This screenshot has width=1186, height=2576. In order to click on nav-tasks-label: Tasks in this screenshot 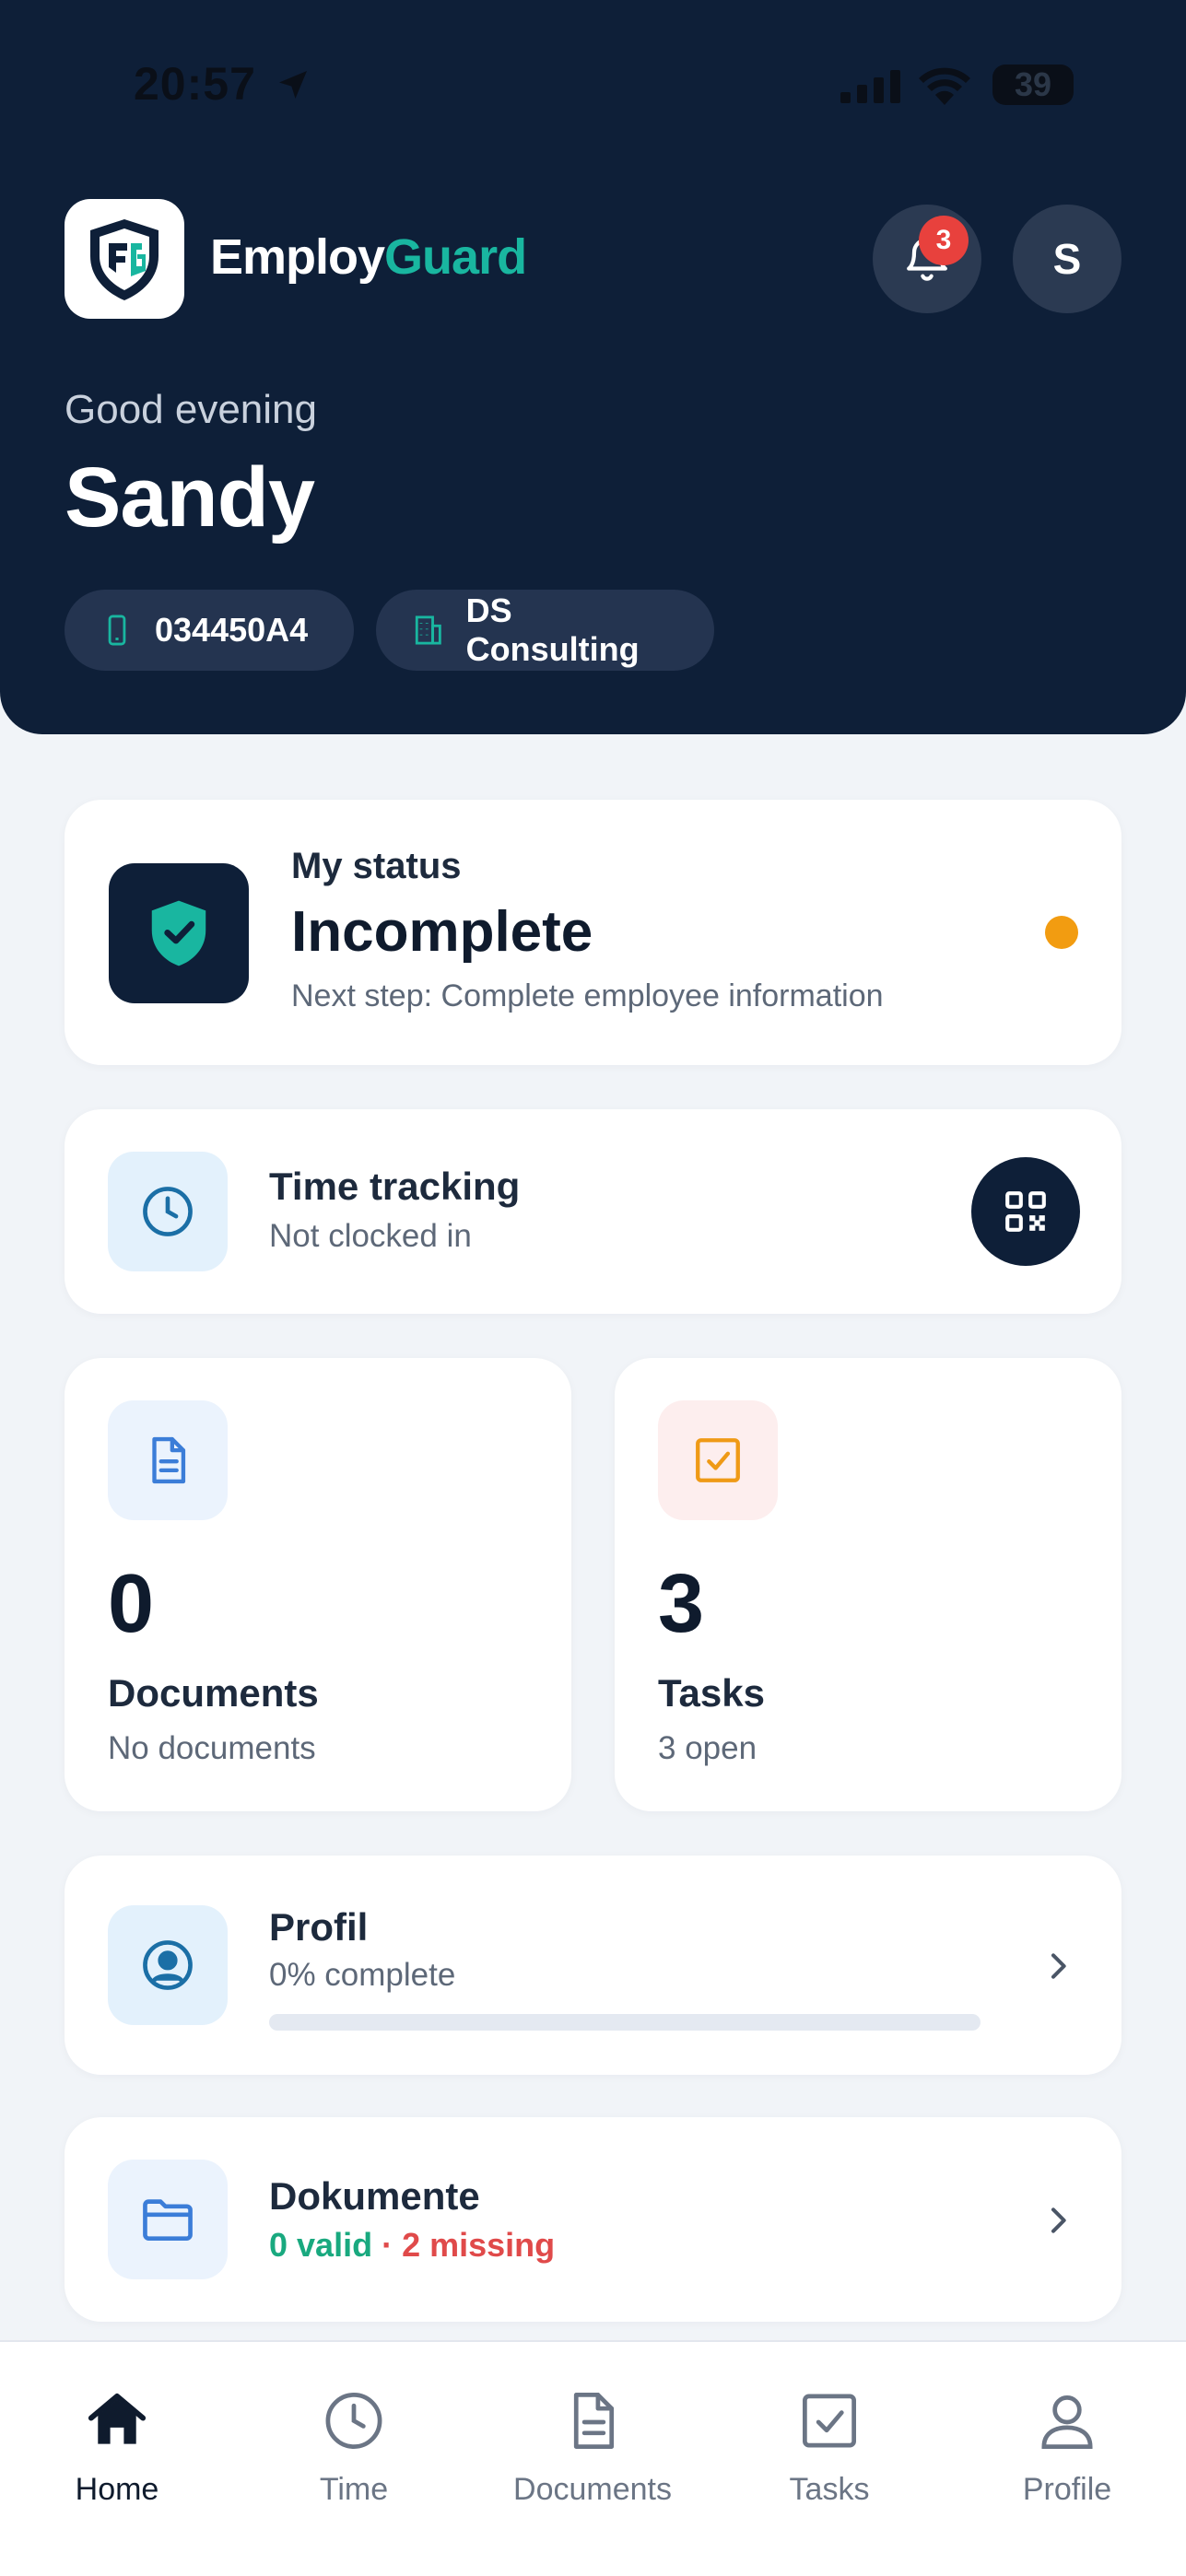, I will do `click(829, 2489)`.